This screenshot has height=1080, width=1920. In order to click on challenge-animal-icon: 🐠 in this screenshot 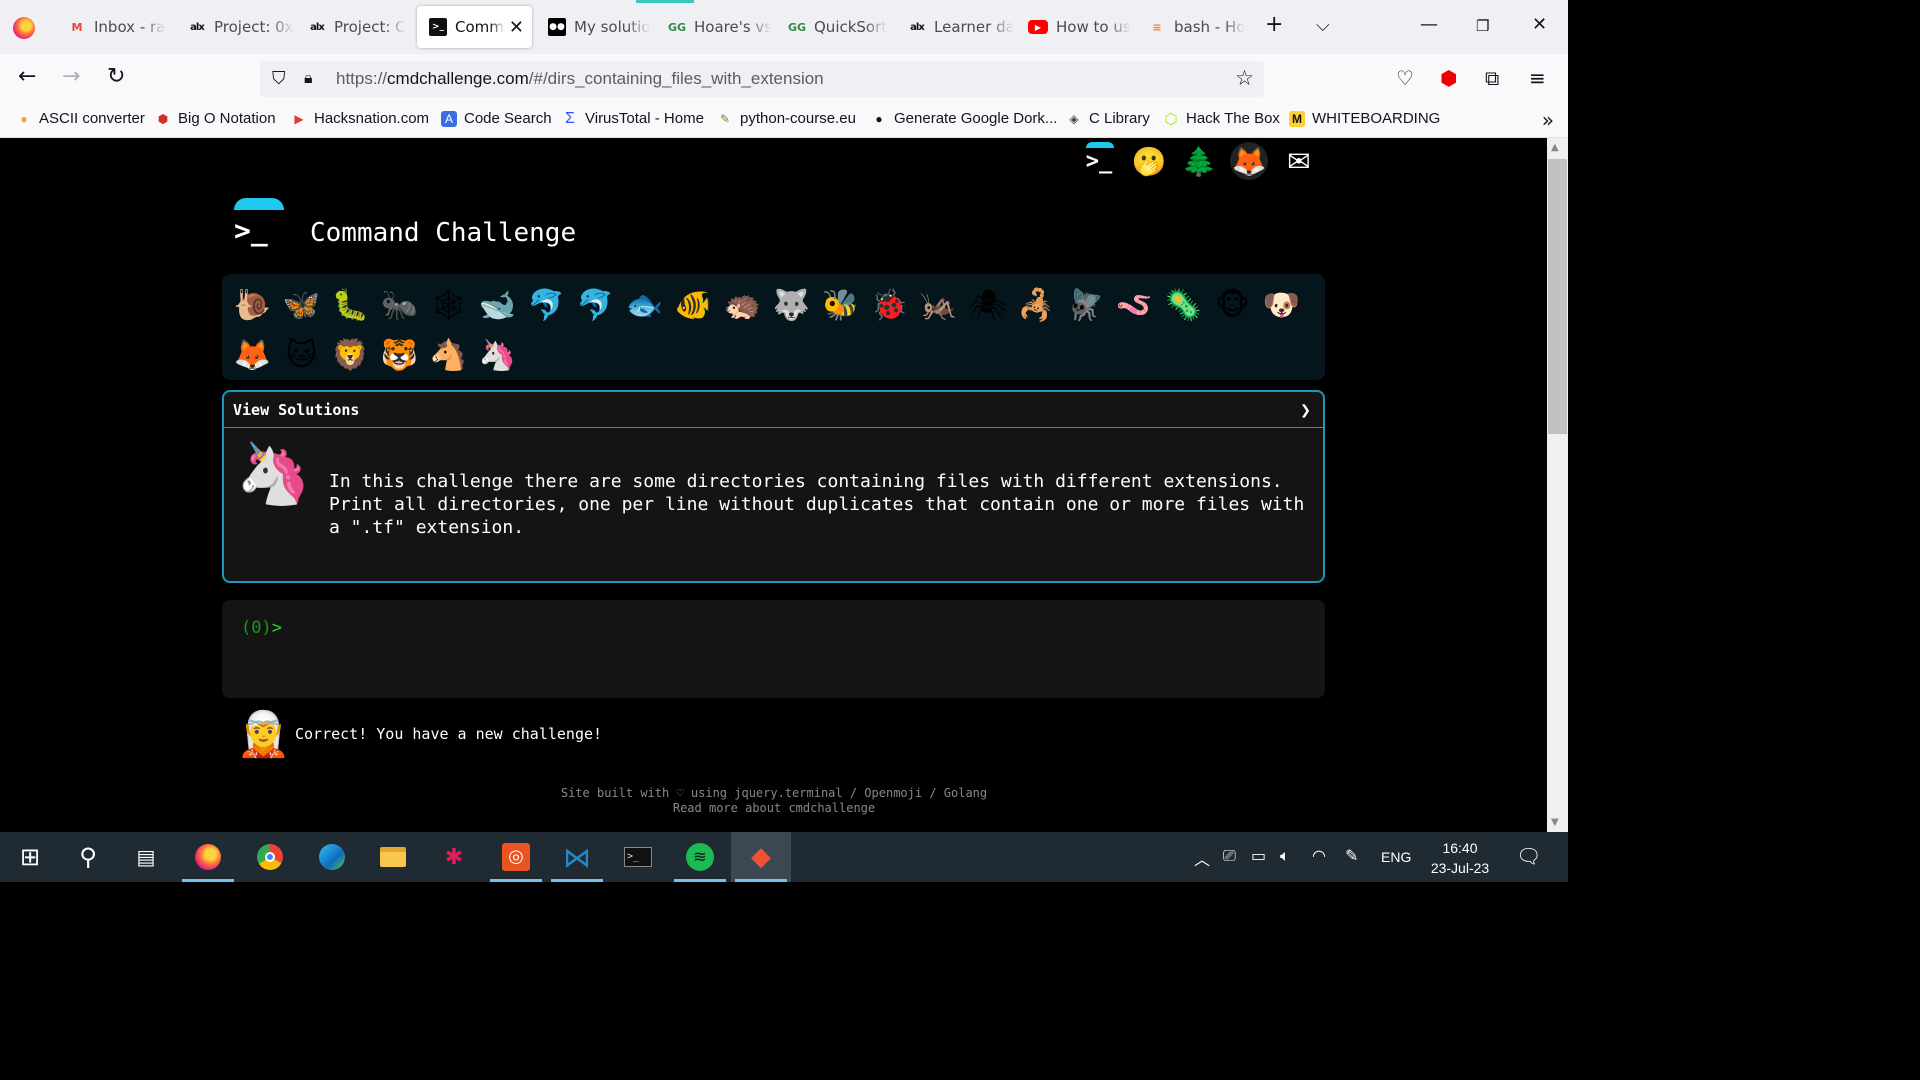, I will do `click(693, 305)`.